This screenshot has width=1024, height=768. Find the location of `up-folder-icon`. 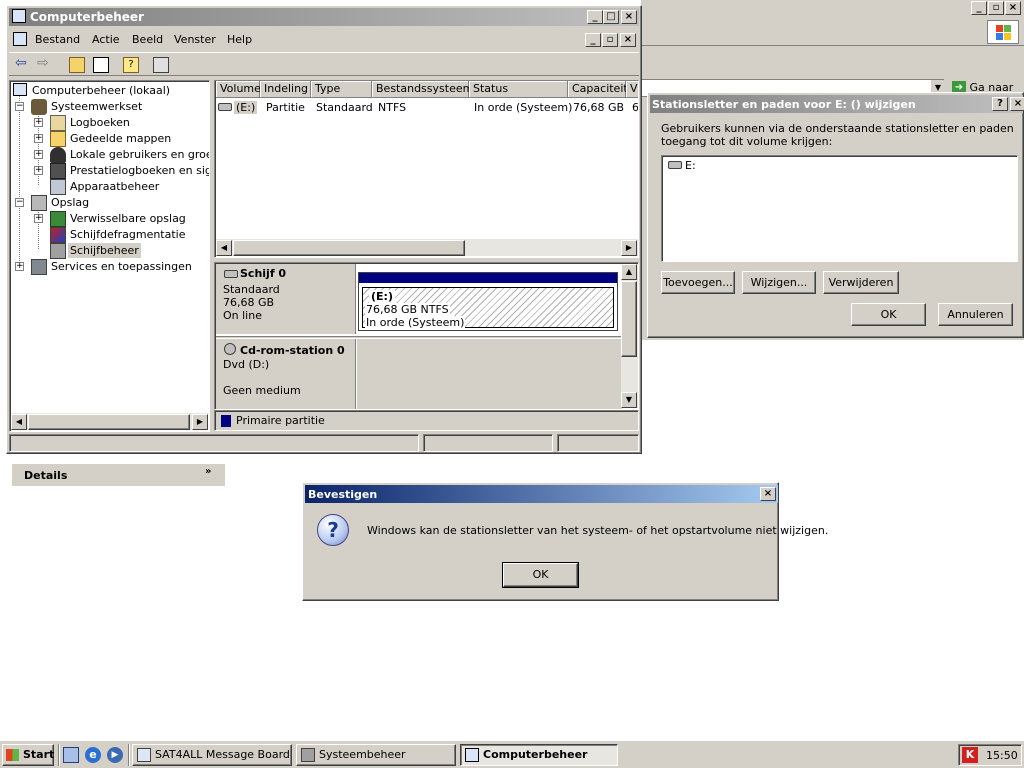

up-folder-icon is located at coordinates (77, 65).